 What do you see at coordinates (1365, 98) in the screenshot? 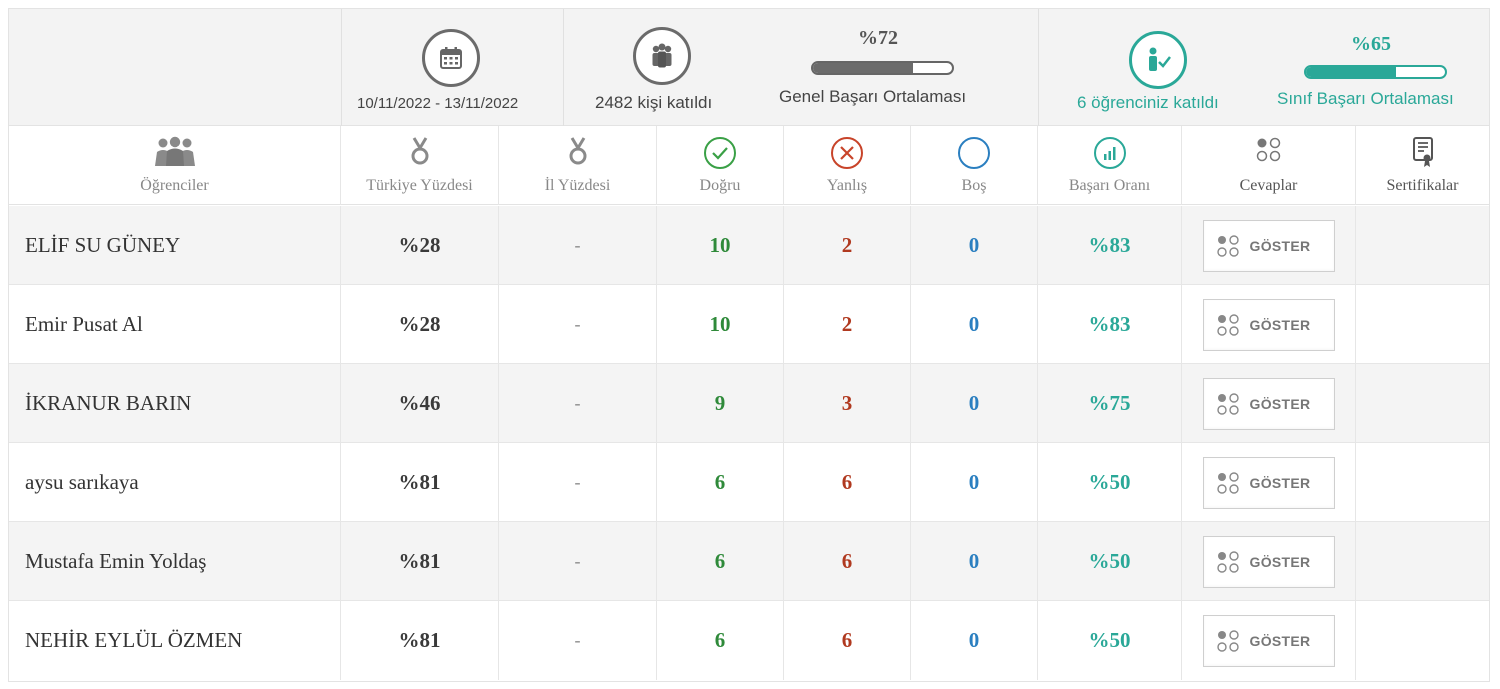
I see `class-average-label: Sınıf Başarı Ortalaması` at bounding box center [1365, 98].